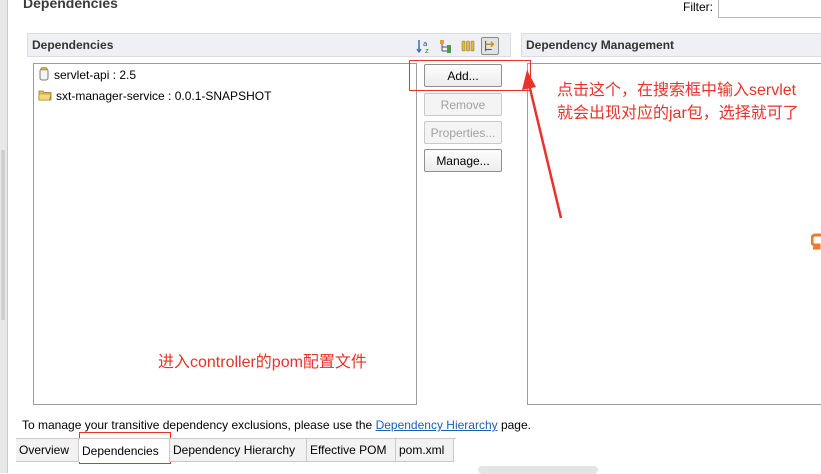 This screenshot has height=474, width=821. Describe the element at coordinates (677, 90) in the screenshot. I see `annotation-line-1: 点击这个，在搜索框中输入servlet` at that location.